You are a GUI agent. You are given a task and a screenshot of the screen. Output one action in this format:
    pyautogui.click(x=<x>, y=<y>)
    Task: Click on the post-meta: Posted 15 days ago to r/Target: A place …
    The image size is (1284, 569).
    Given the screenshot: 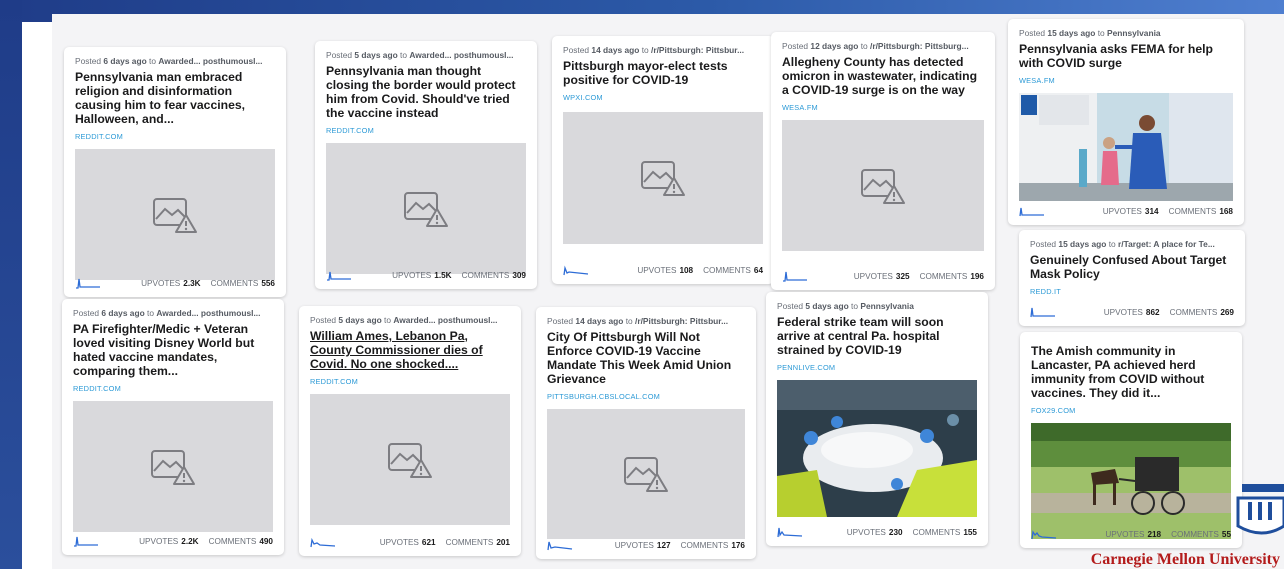 What is the action you would take?
    pyautogui.click(x=1122, y=244)
    